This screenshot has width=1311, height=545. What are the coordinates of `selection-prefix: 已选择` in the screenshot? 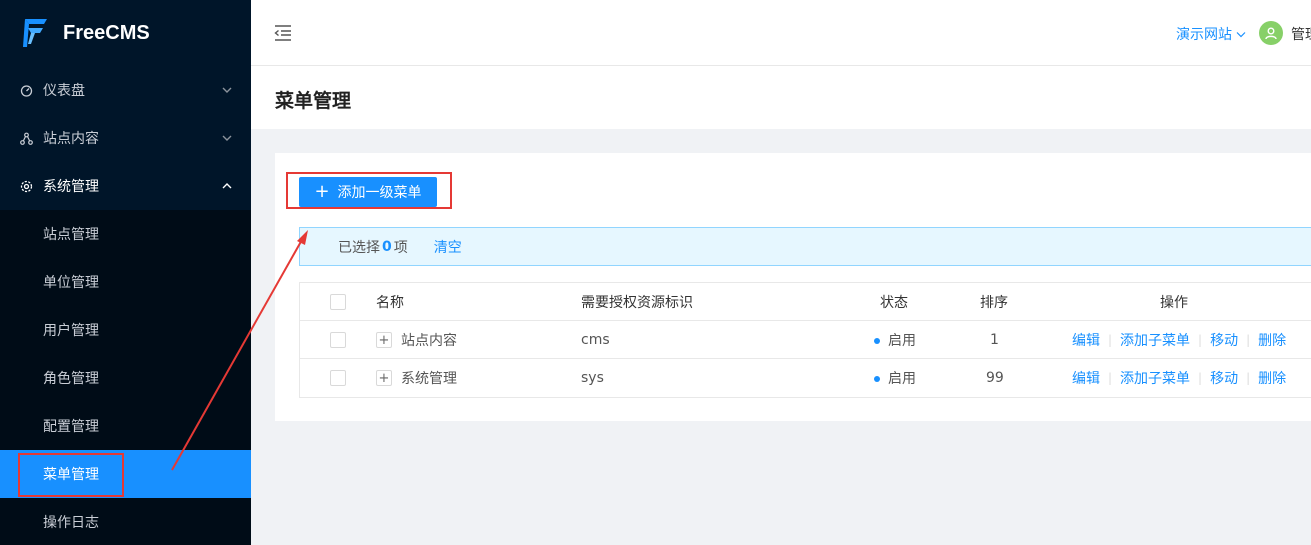 It's located at (359, 247).